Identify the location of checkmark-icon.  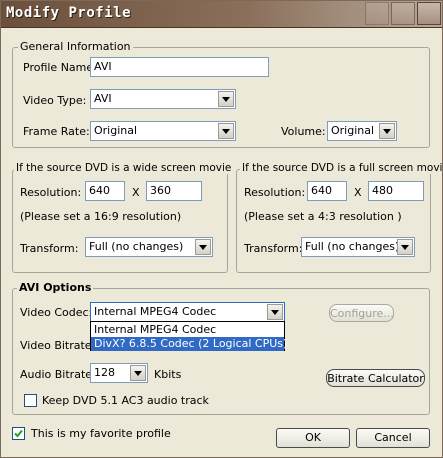
(18, 433).